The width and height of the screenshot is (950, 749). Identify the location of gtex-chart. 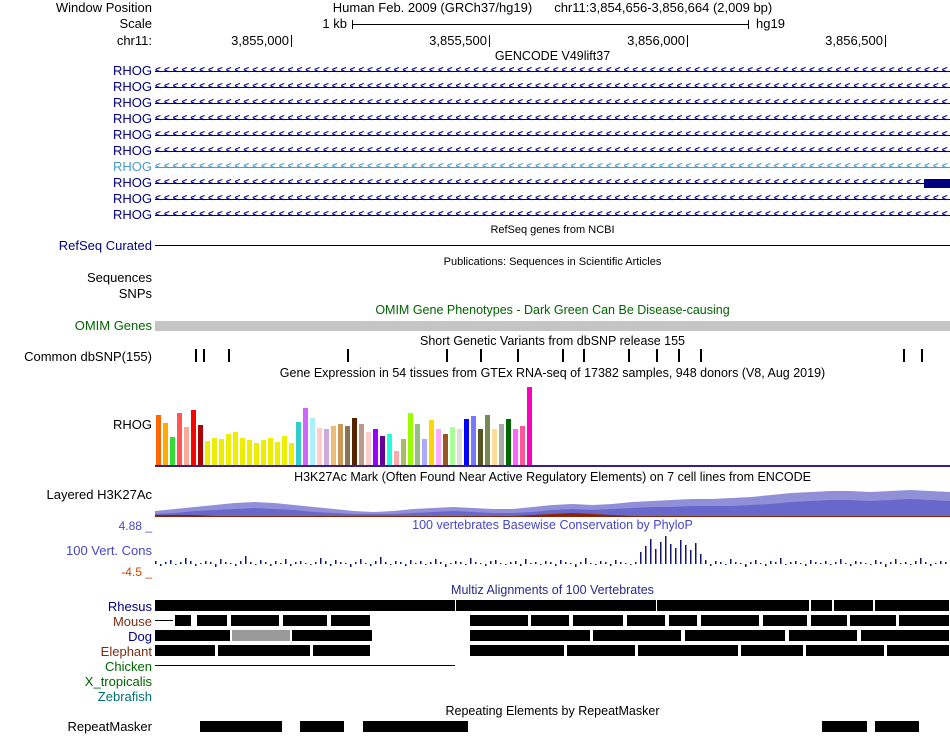
(552, 424).